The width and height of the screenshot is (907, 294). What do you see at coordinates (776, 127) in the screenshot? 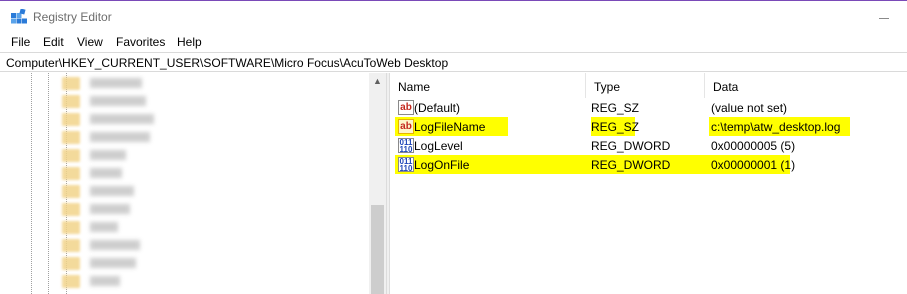
I see `value-data: c:\temp\atw_desktop.log` at bounding box center [776, 127].